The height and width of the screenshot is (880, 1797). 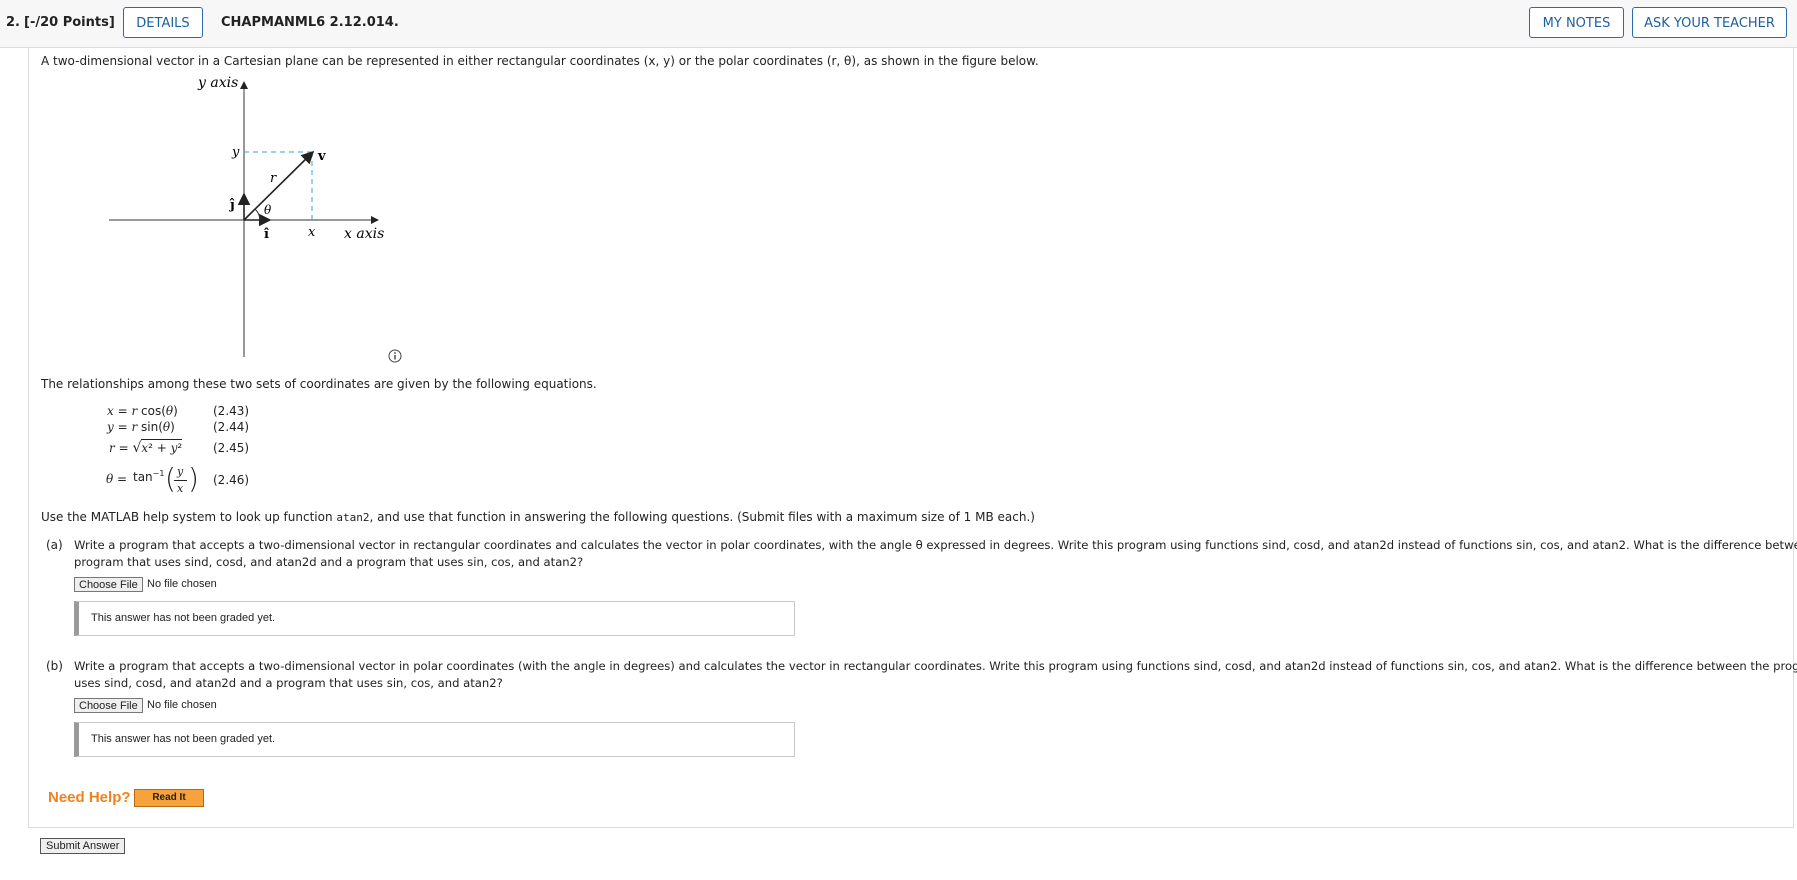 What do you see at coordinates (364, 234) in the screenshot?
I see `x-axis-label: x axis` at bounding box center [364, 234].